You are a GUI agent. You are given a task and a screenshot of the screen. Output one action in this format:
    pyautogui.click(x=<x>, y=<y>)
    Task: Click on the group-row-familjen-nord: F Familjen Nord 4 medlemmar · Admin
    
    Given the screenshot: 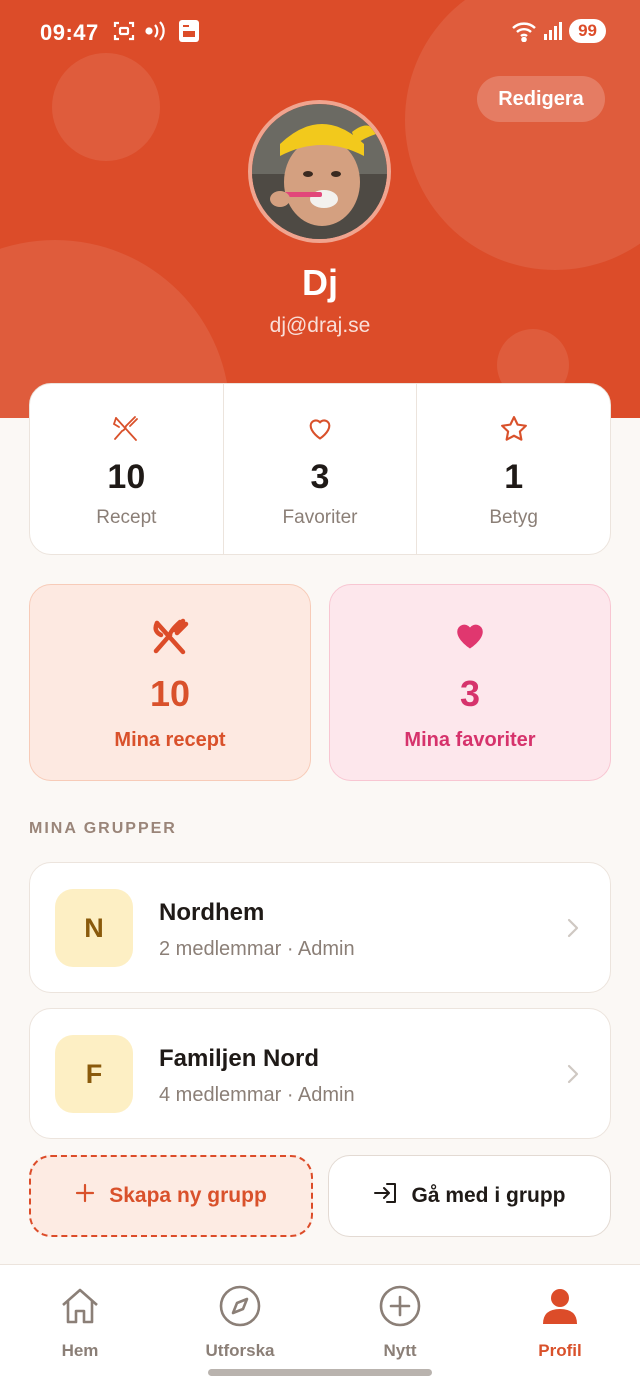 What is the action you would take?
    pyautogui.click(x=320, y=1073)
    